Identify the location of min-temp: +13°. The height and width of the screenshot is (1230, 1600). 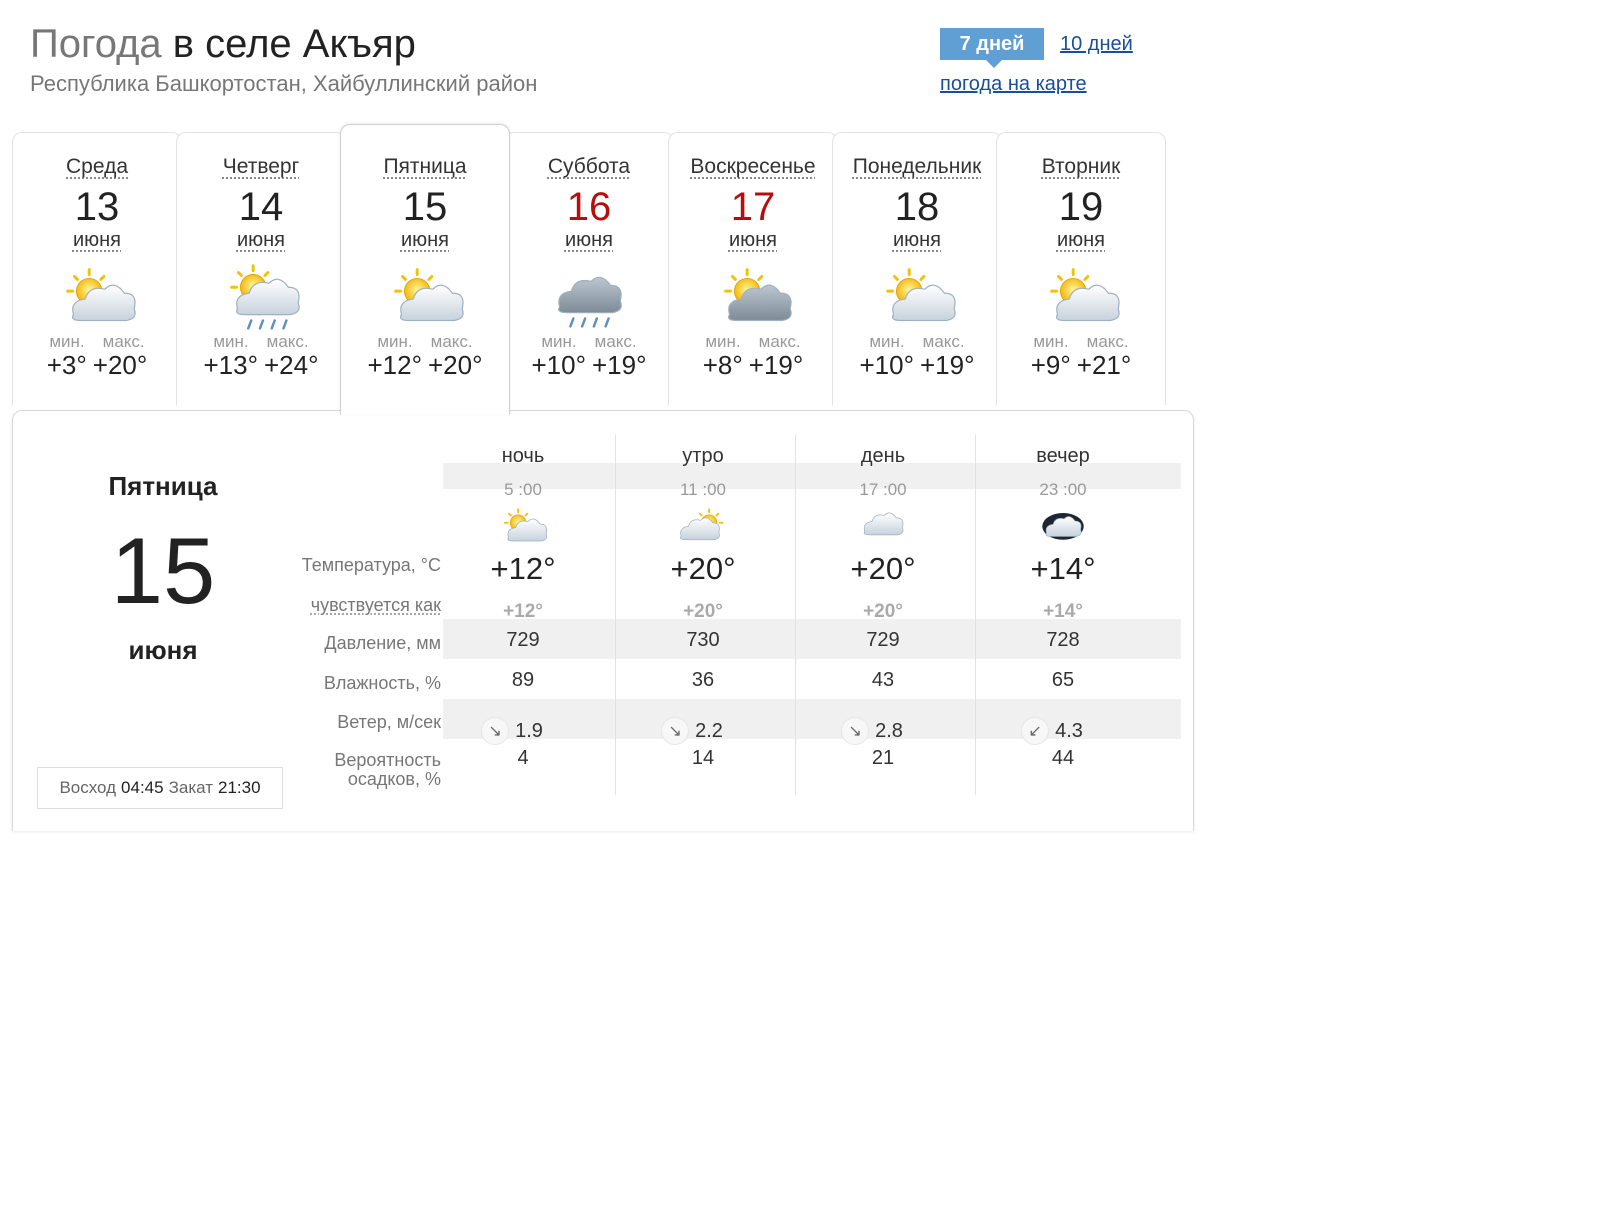
(230, 365).